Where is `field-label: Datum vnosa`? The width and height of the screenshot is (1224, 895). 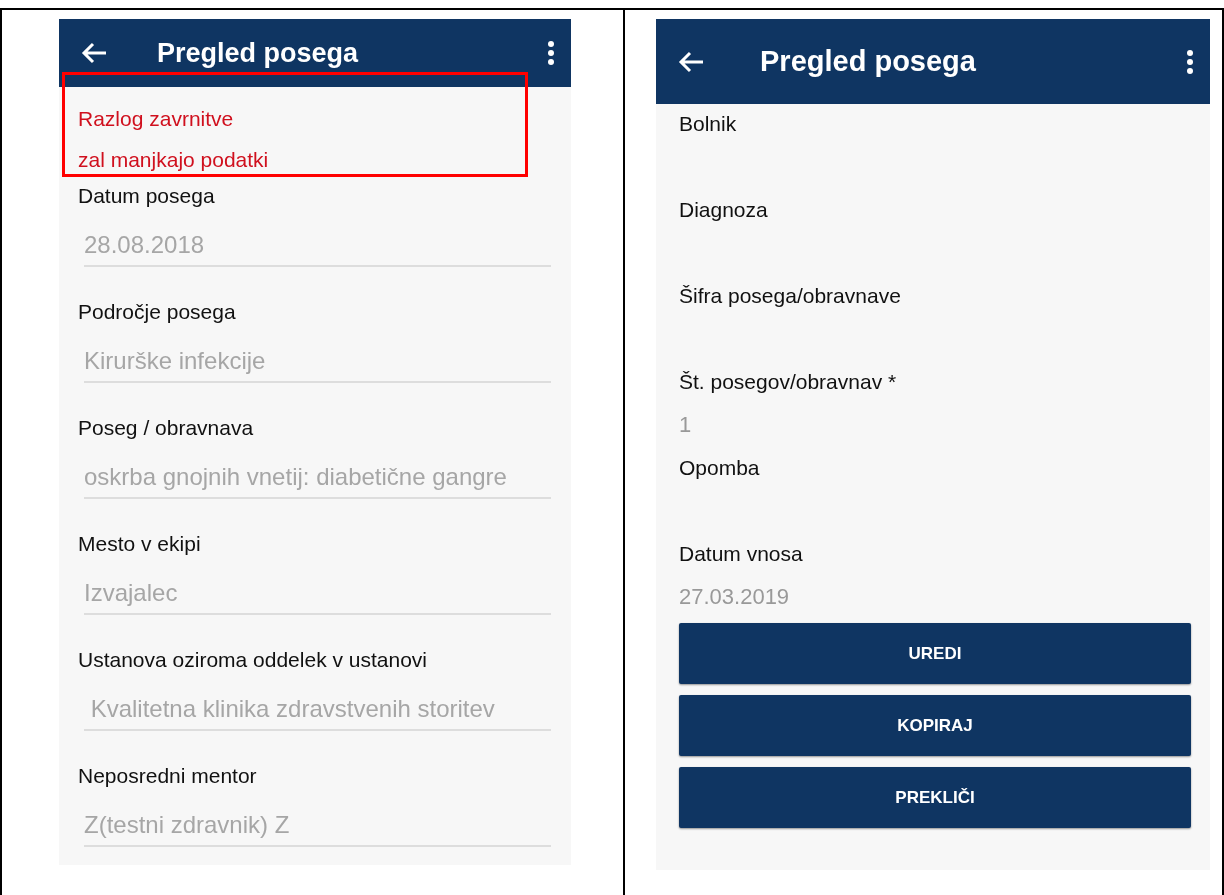 field-label: Datum vnosa is located at coordinates (741, 554).